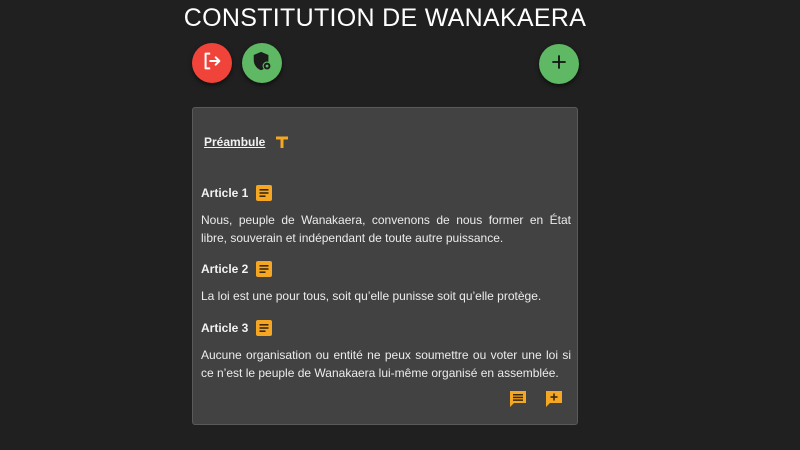 The width and height of the screenshot is (800, 450). I want to click on admin-button, so click(262, 63).